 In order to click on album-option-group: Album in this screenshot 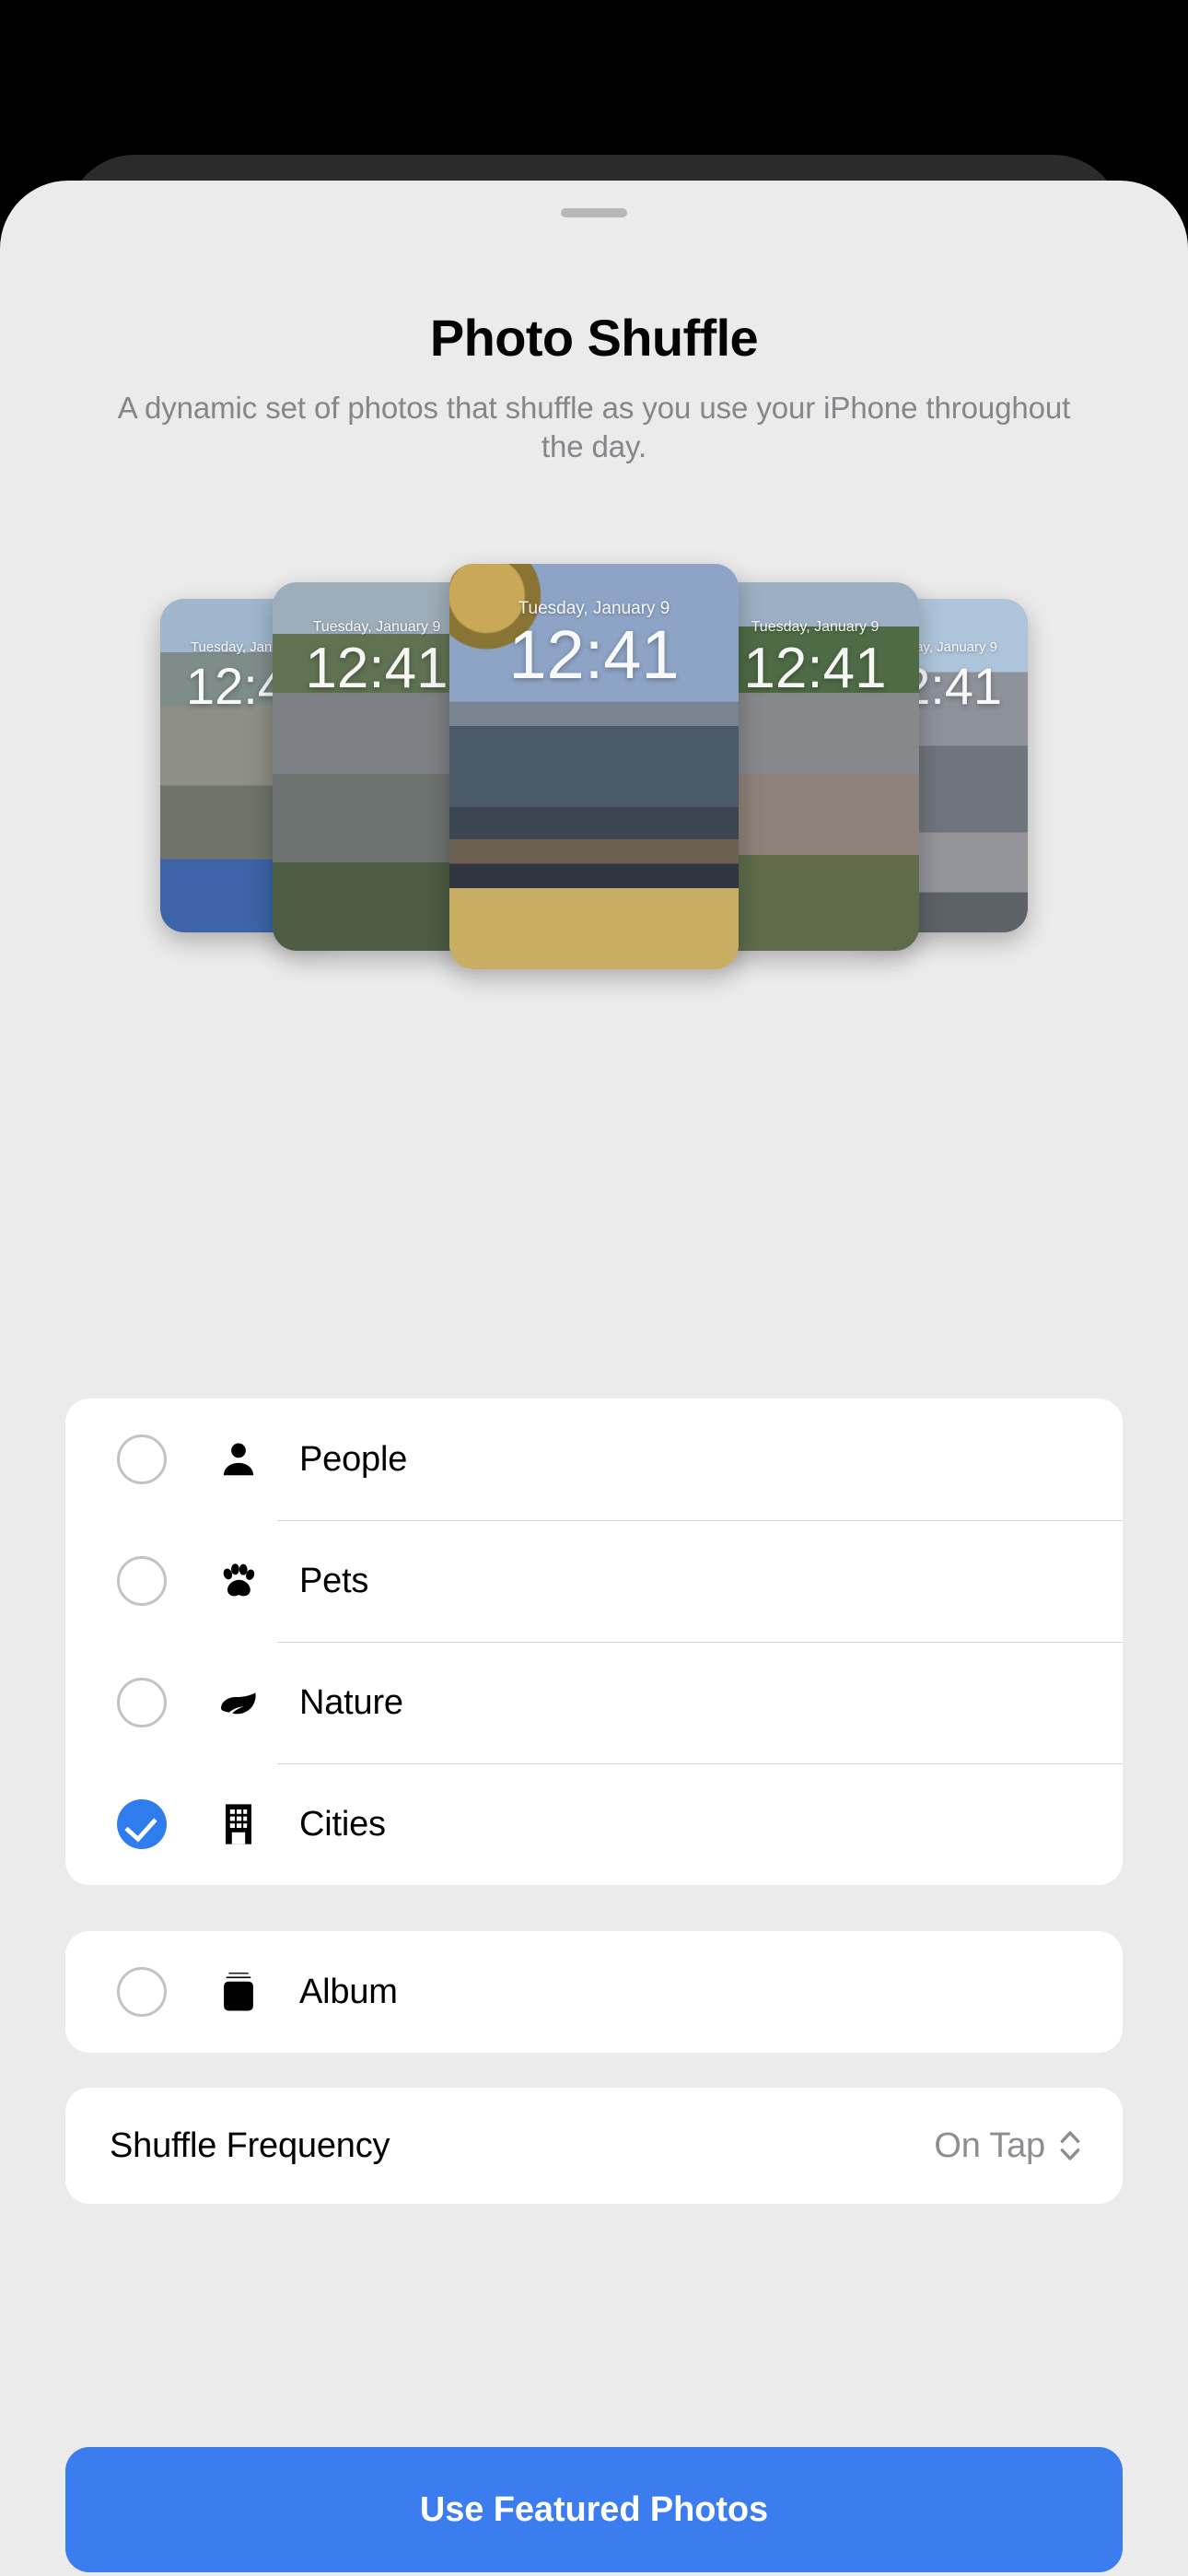, I will do `click(594, 1992)`.